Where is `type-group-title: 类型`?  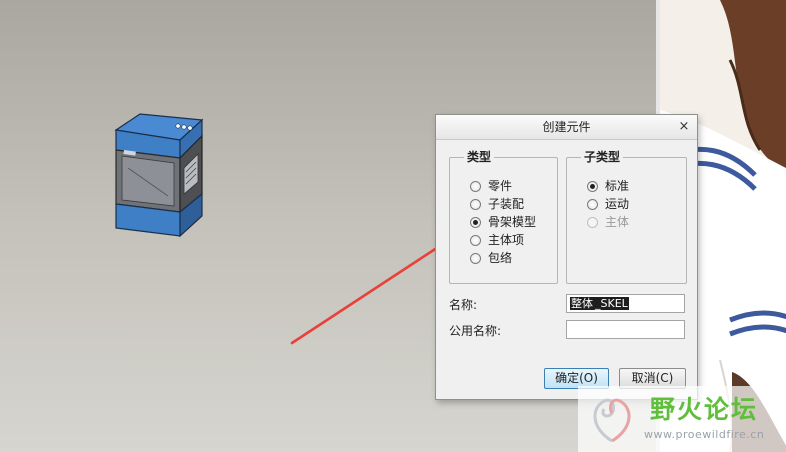
type-group-title: 类型 is located at coordinates (479, 156).